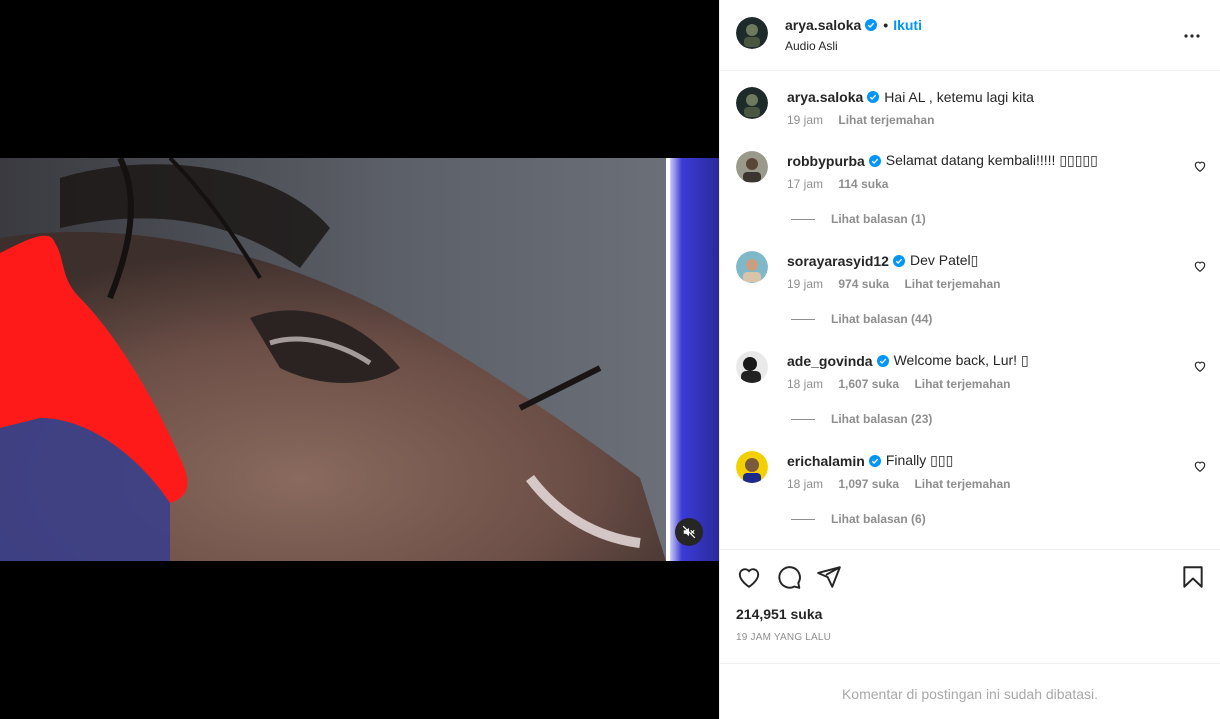 This screenshot has width=1220, height=719. Describe the element at coordinates (907, 25) in the screenshot. I see `follow-button: Ikuti` at that location.